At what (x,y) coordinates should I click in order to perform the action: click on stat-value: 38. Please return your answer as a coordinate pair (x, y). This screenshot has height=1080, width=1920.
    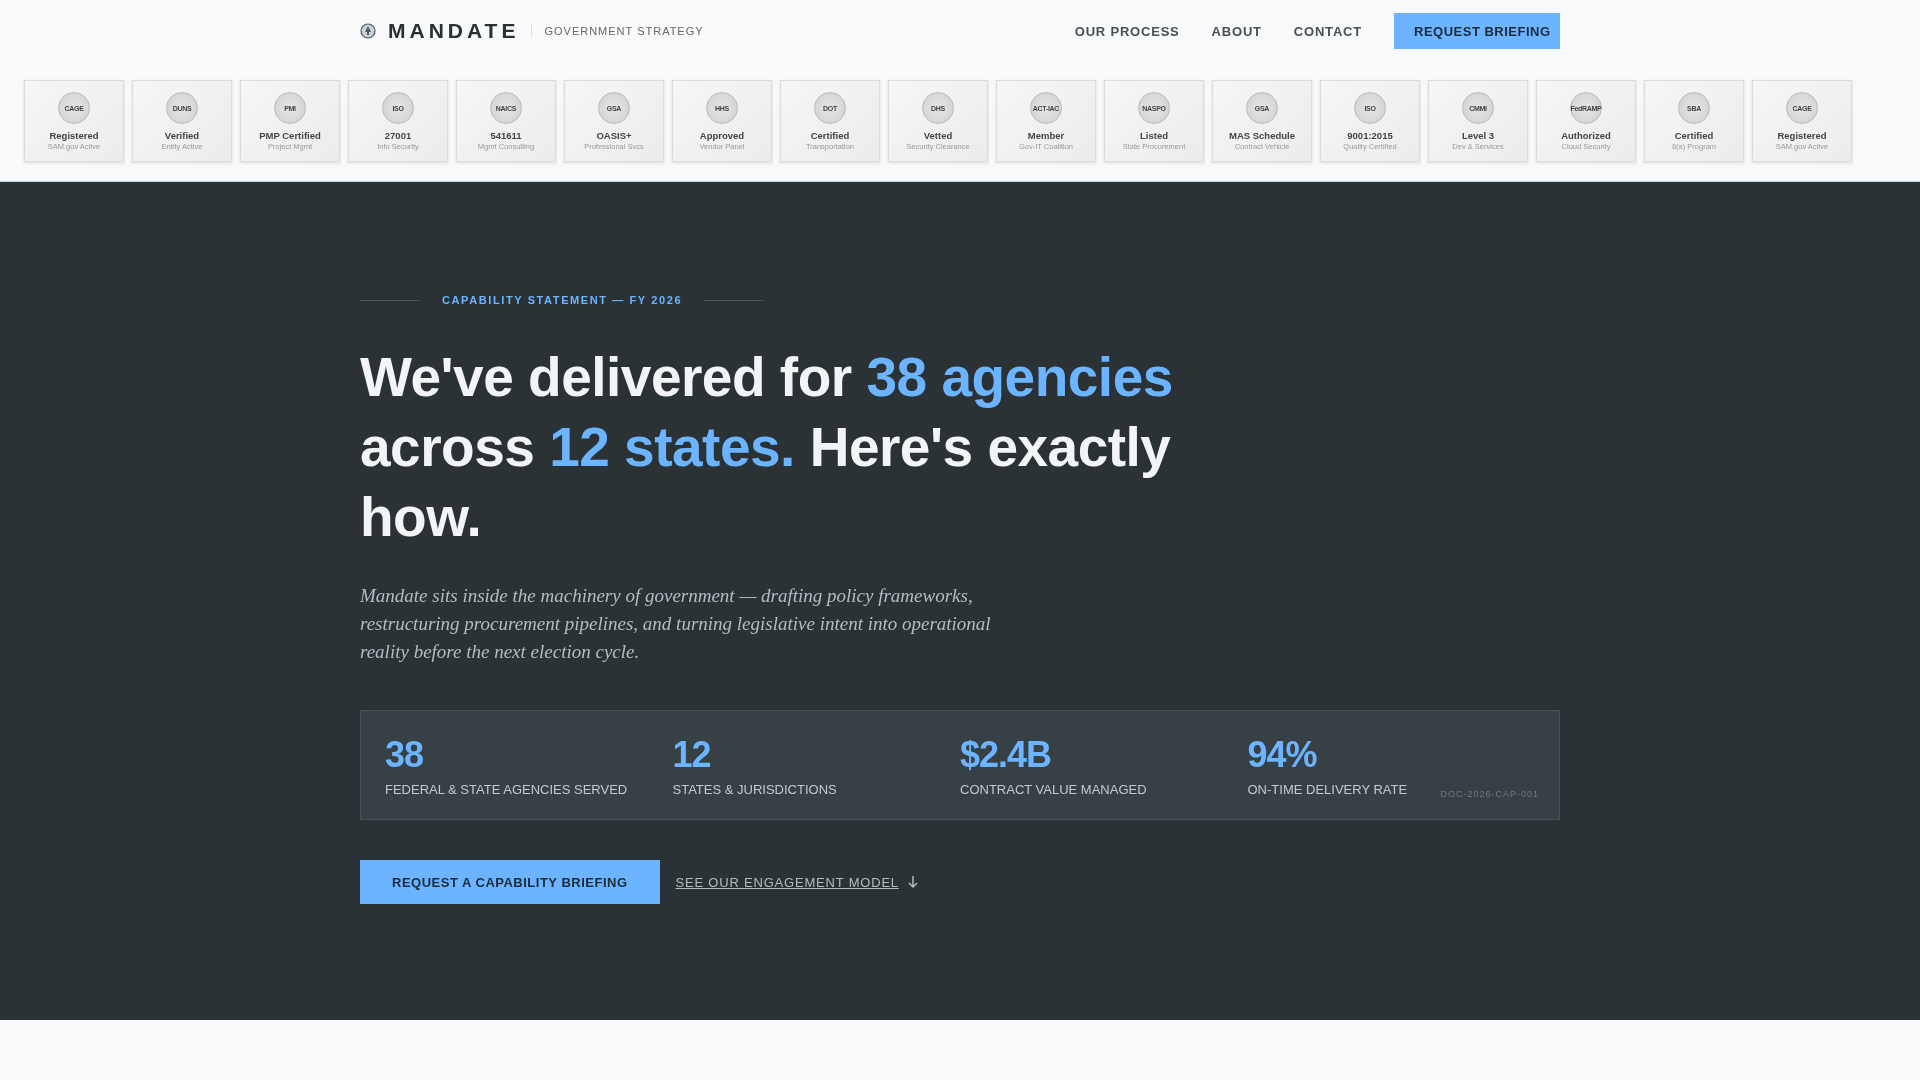
    Looking at the image, I should click on (404, 754).